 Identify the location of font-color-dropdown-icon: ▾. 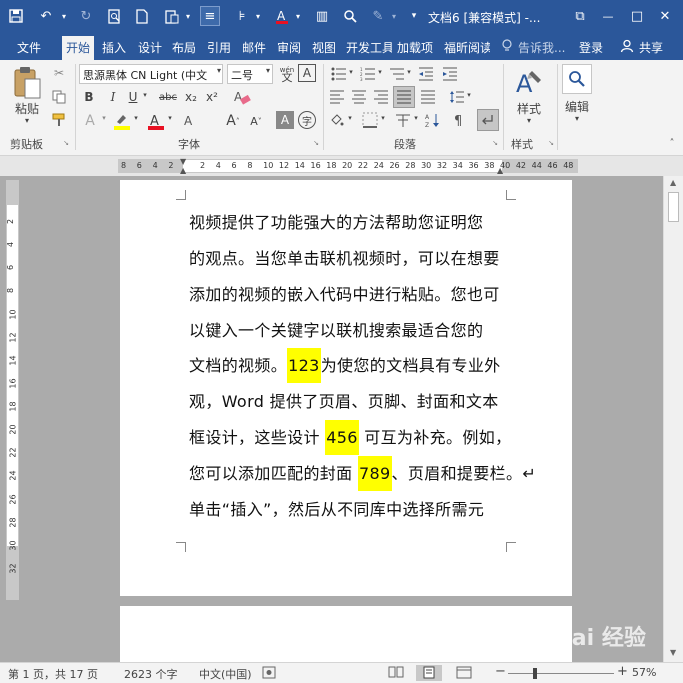
(170, 118).